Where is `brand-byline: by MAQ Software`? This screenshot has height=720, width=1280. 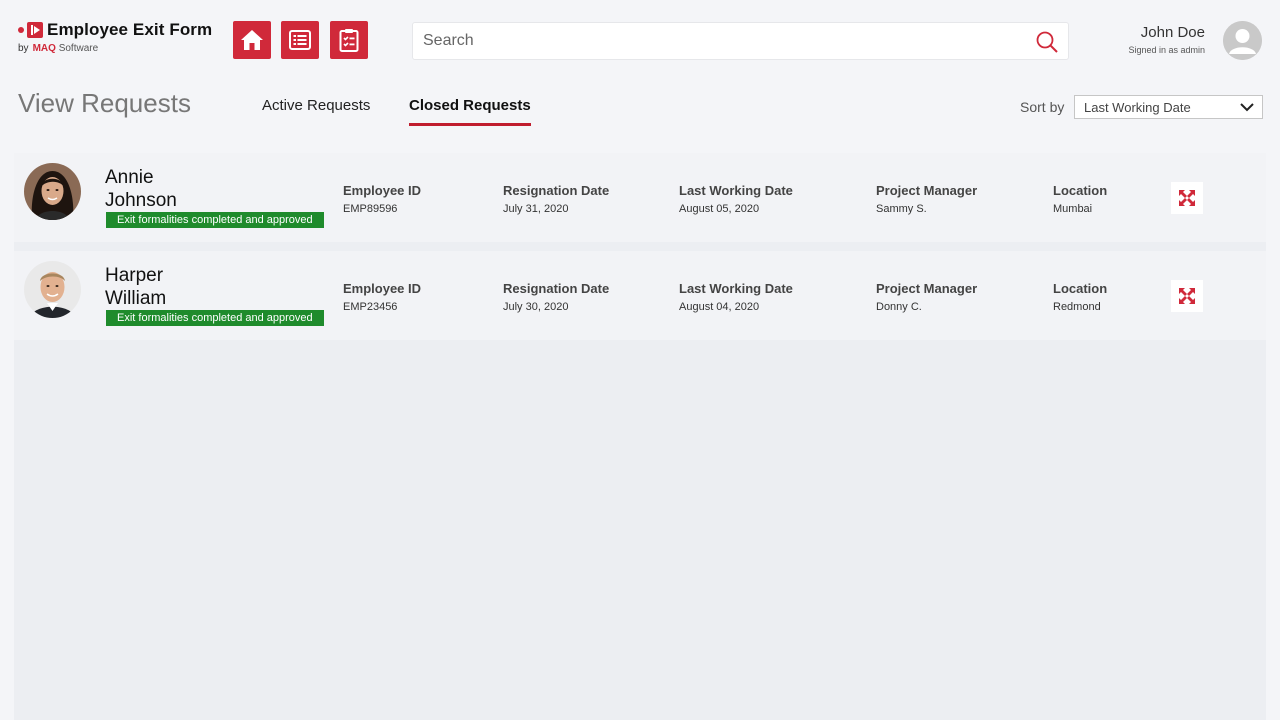 brand-byline: by MAQ Software is located at coordinates (58, 48).